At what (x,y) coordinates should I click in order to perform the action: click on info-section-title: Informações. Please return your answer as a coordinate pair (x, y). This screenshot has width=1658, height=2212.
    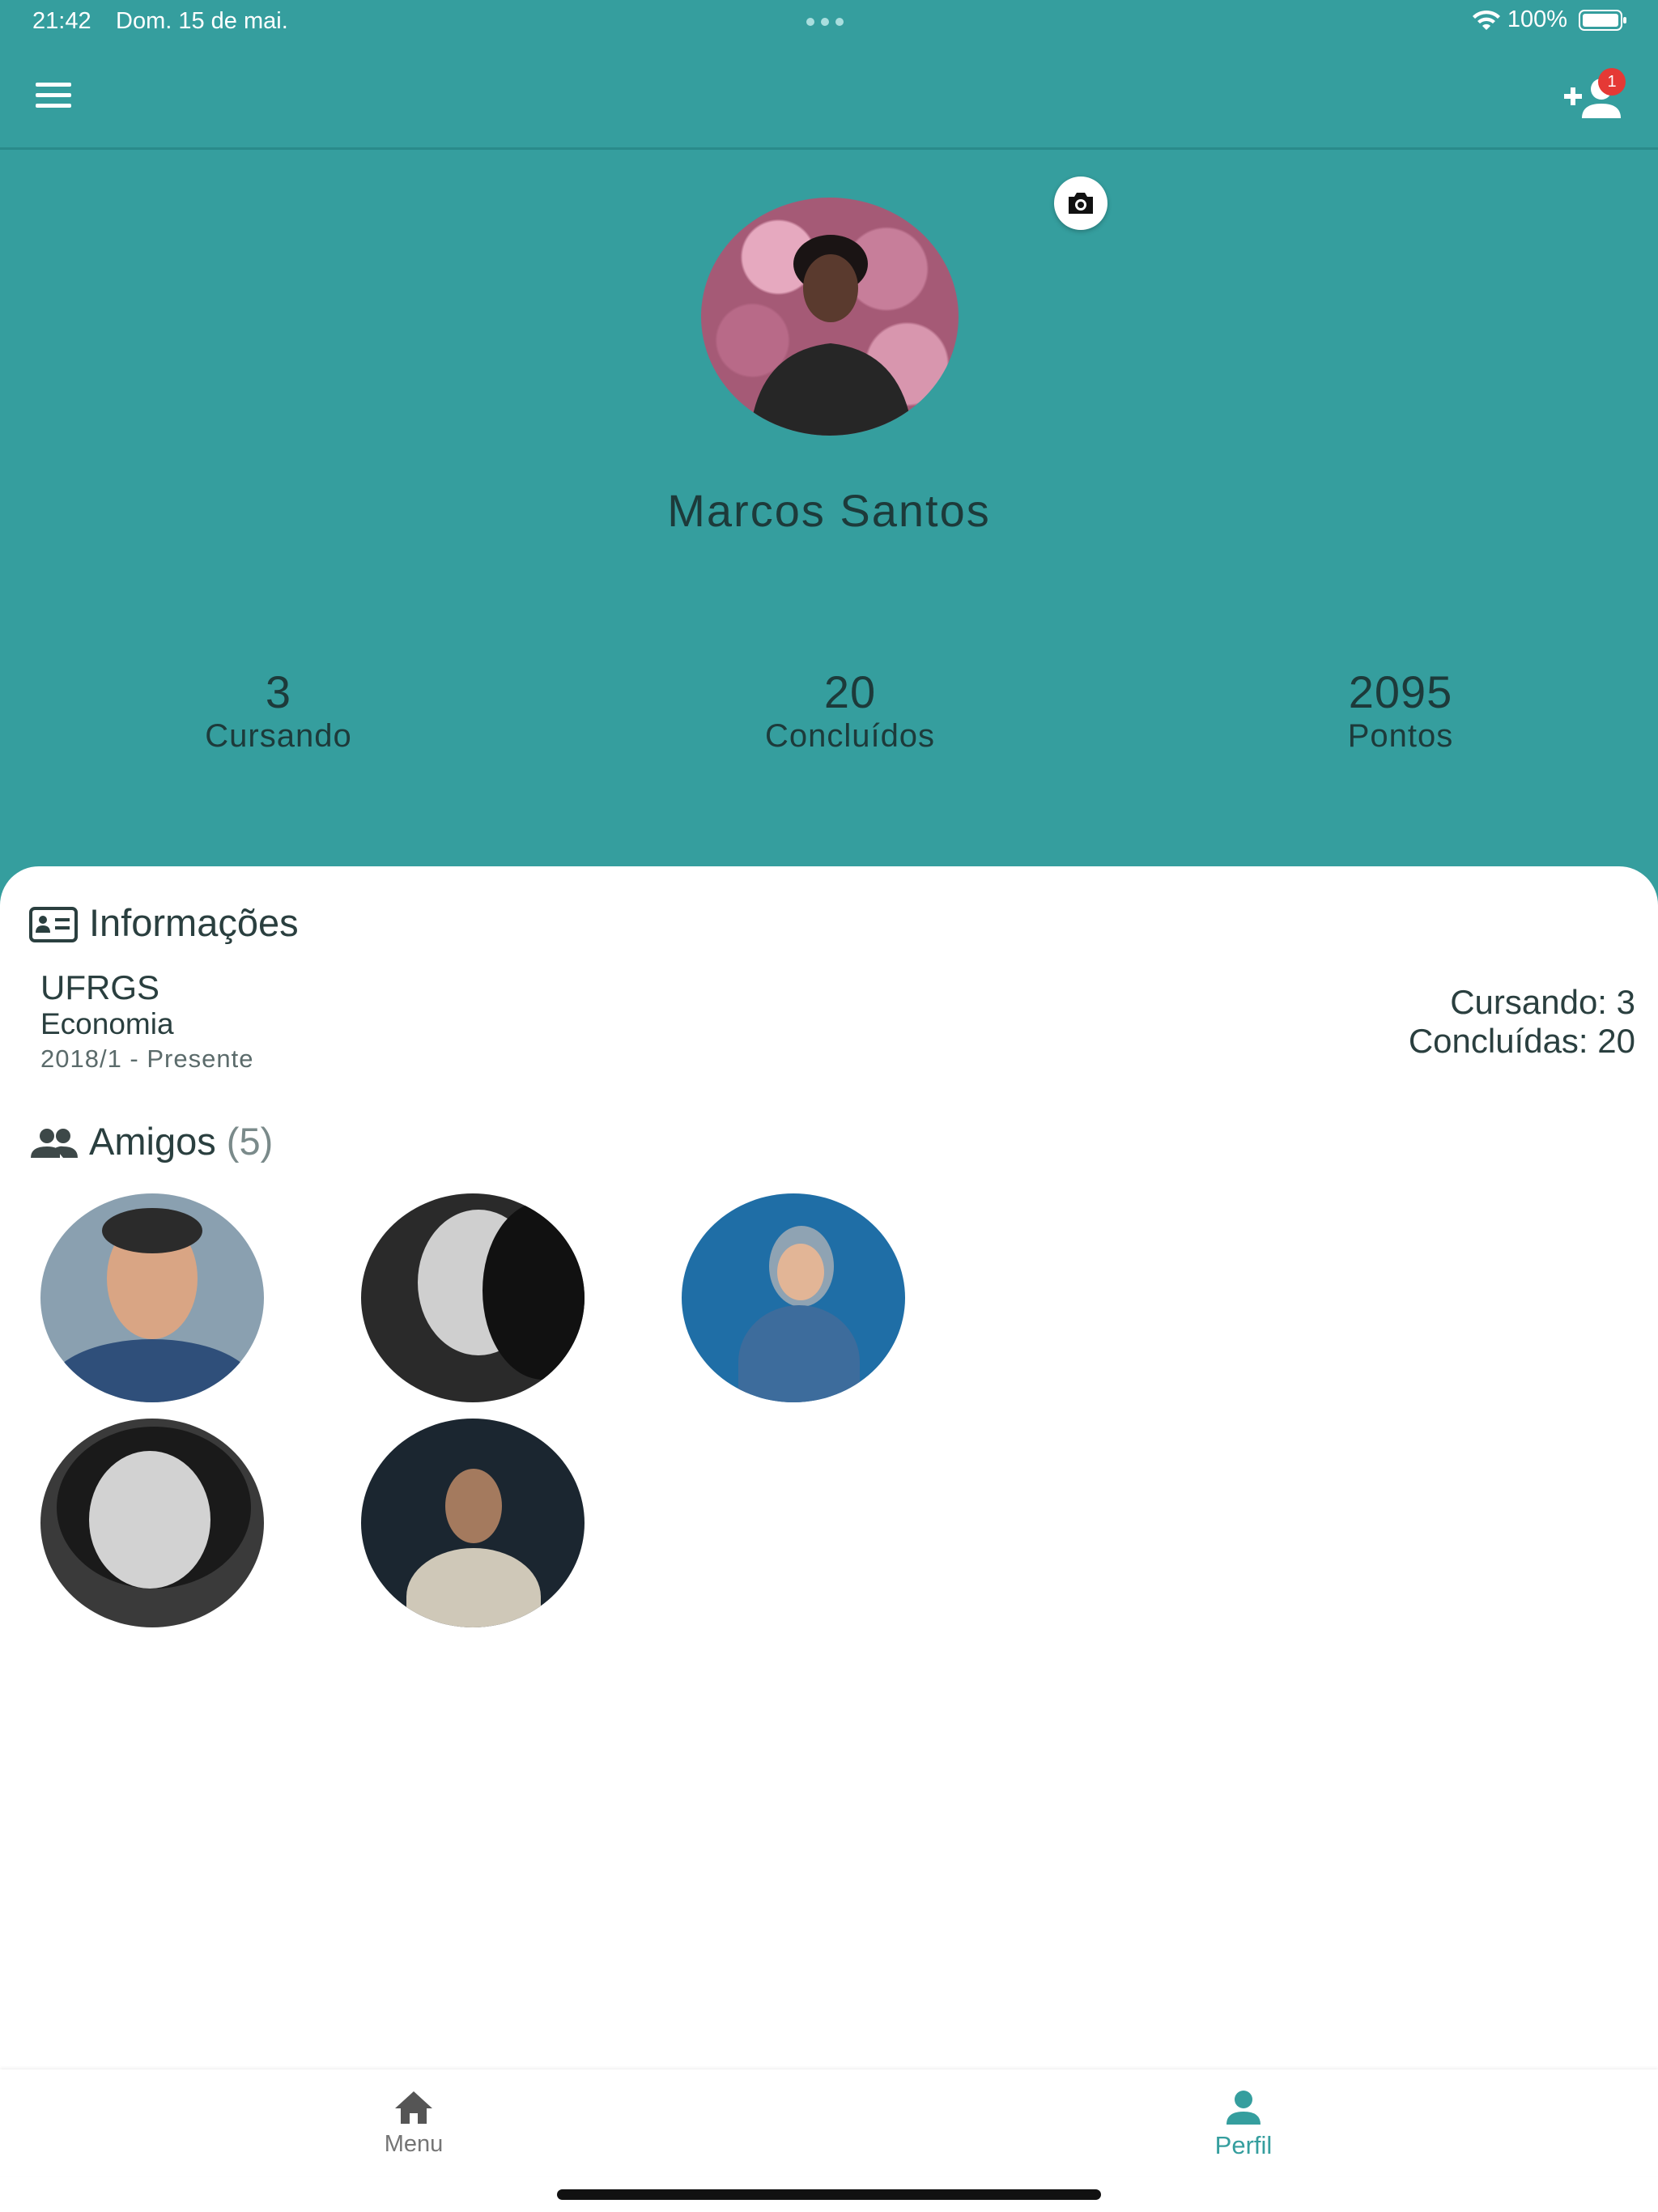
    Looking at the image, I should click on (194, 923).